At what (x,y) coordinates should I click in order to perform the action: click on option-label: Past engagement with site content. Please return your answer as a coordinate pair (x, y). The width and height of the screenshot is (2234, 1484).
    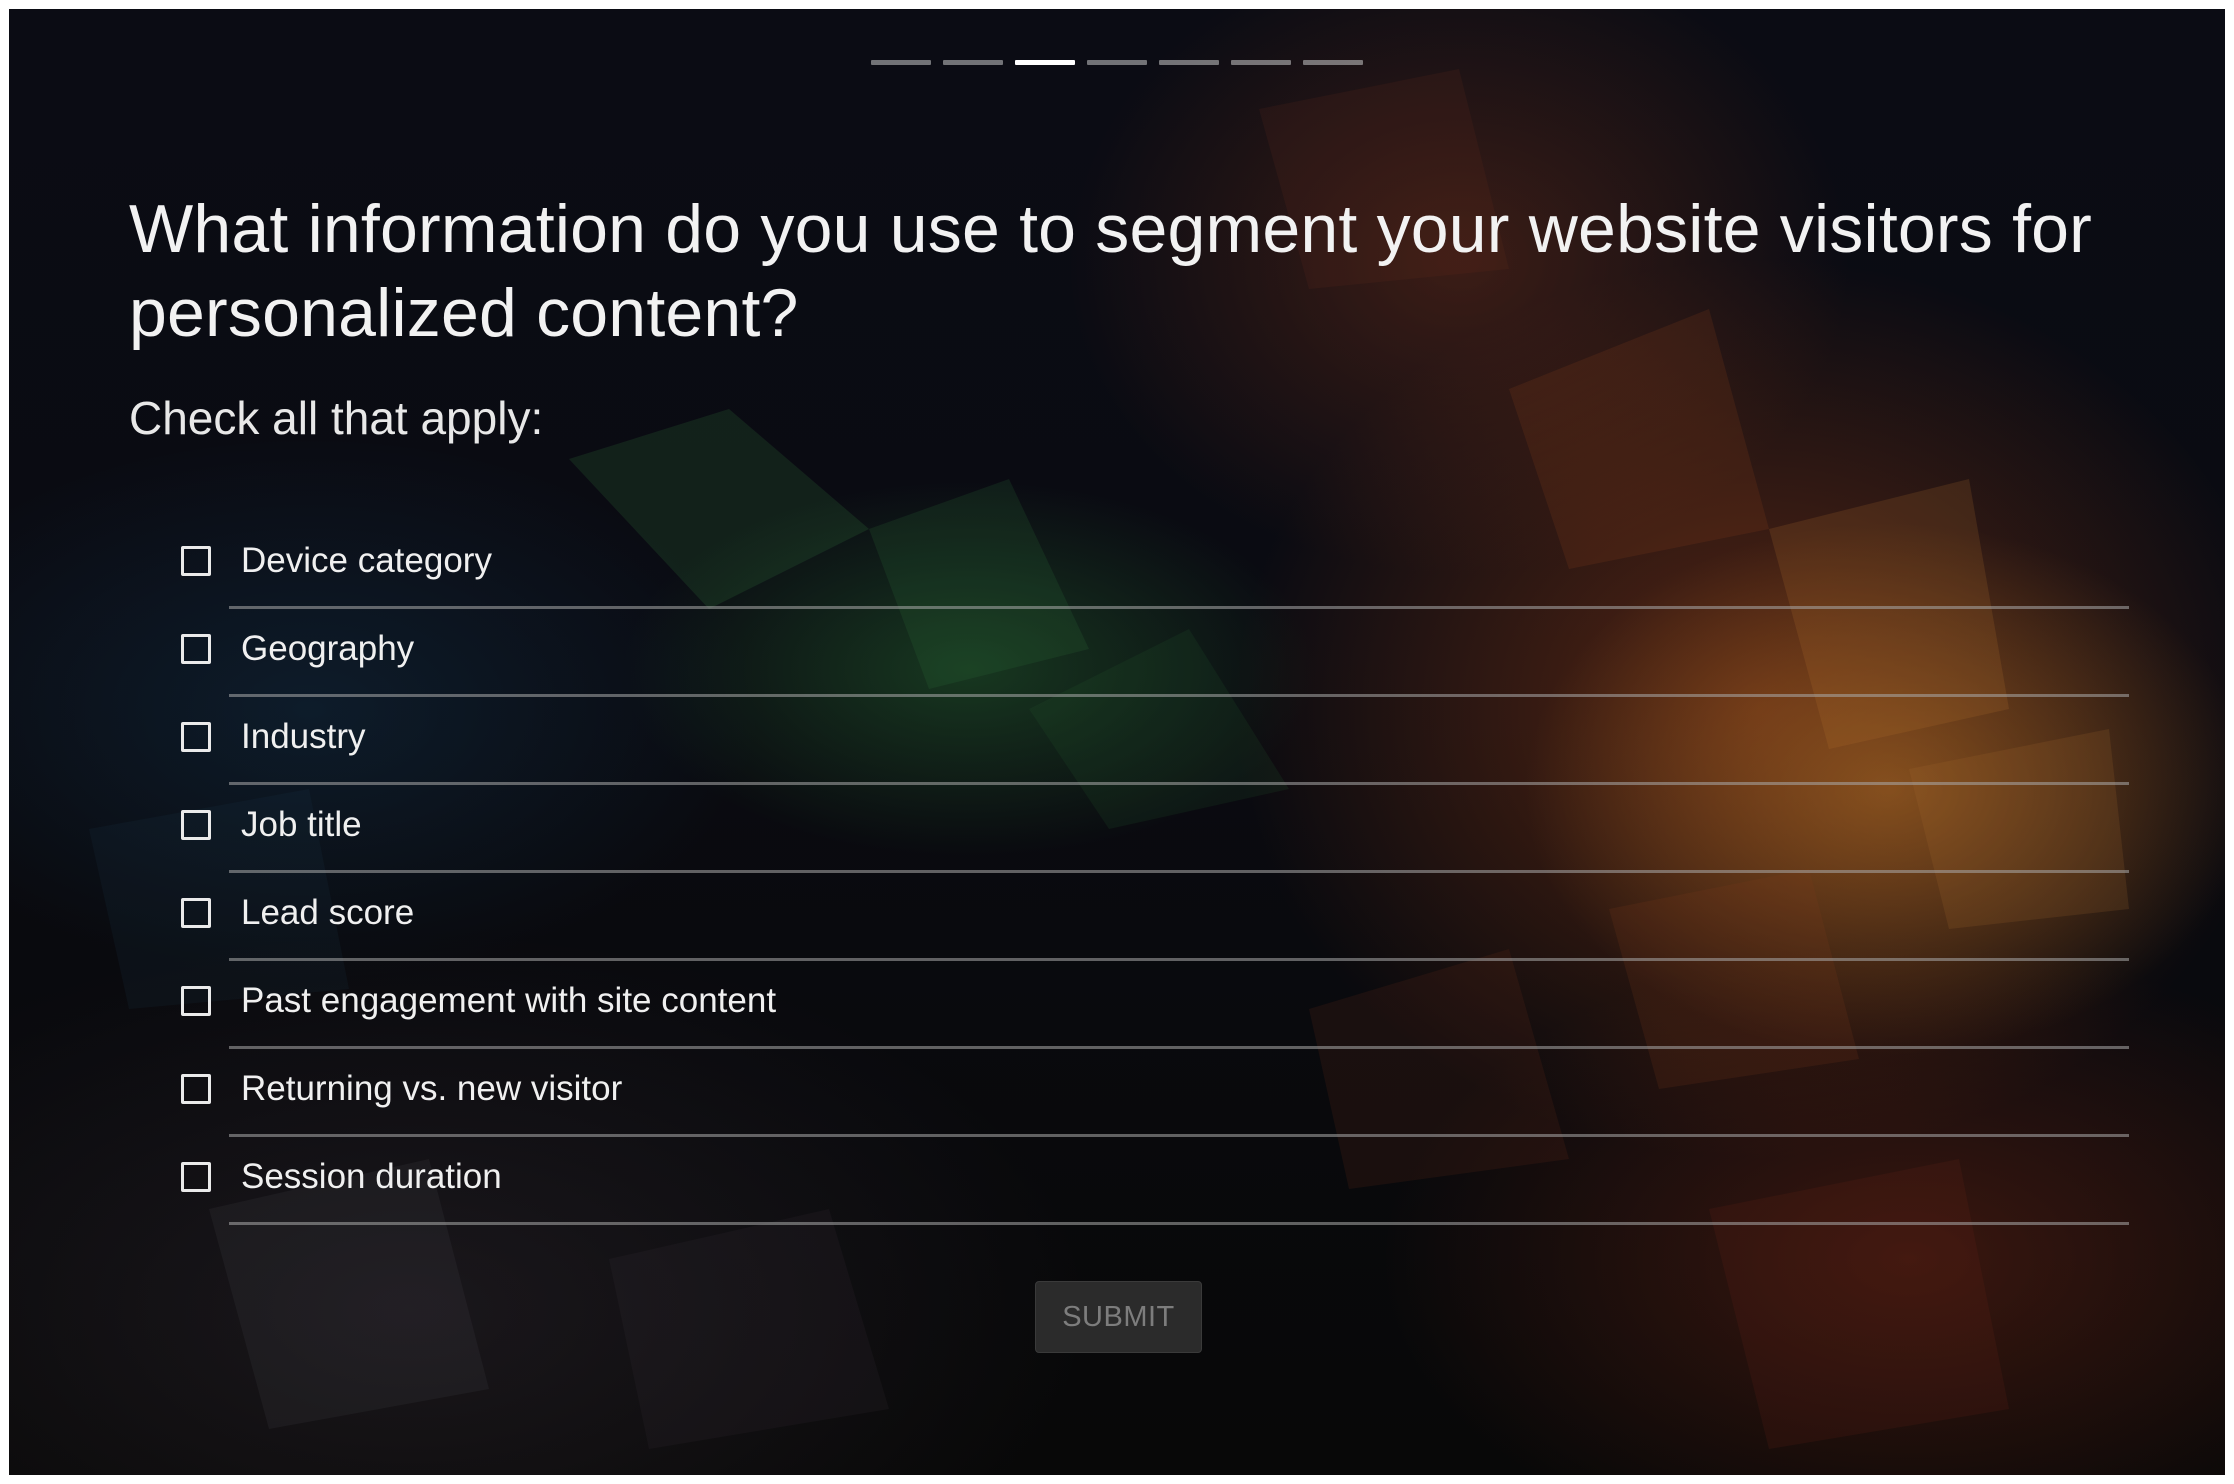
    Looking at the image, I should click on (509, 1000).